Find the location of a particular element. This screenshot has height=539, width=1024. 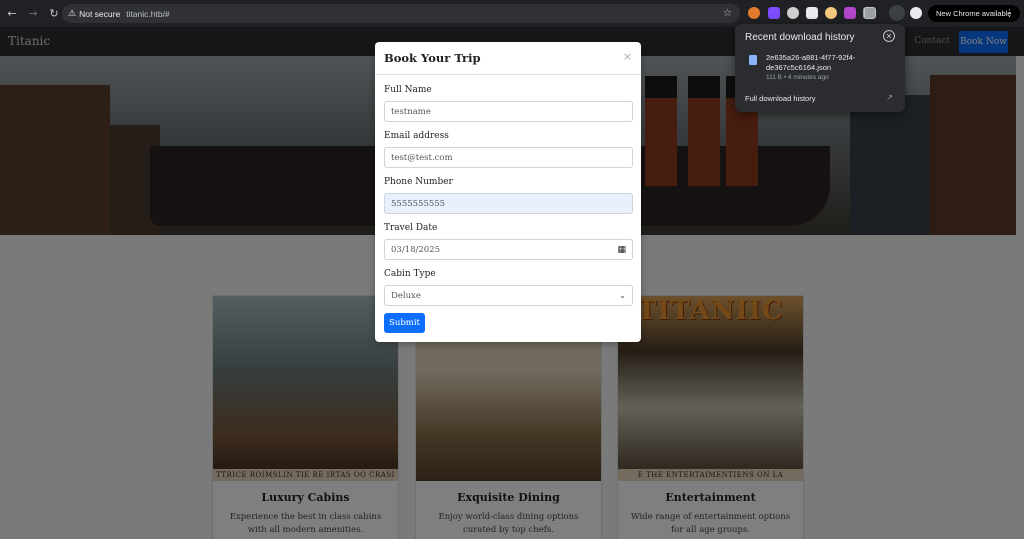

back-icon: ← is located at coordinates (12, 14).